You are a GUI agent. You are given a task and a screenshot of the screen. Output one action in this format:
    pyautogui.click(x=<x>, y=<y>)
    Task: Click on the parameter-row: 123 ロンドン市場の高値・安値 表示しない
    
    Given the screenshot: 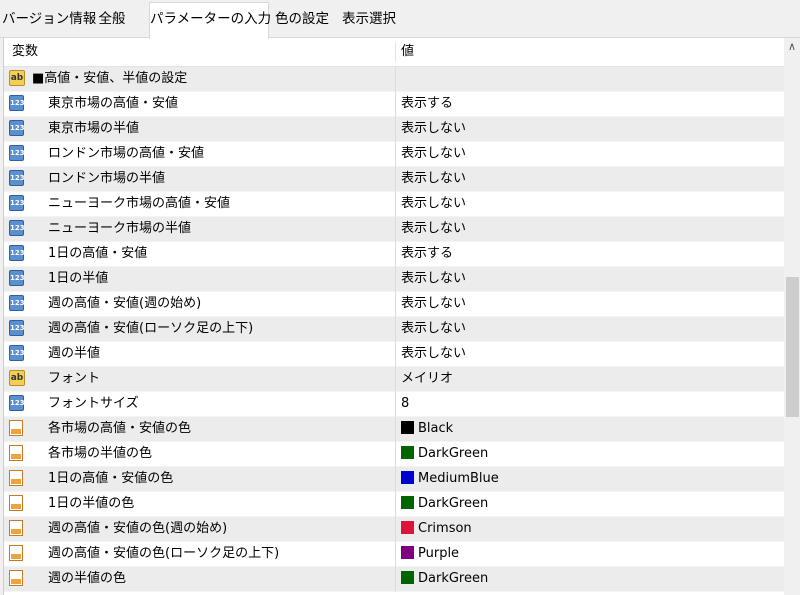 What is the action you would take?
    pyautogui.click(x=394, y=154)
    